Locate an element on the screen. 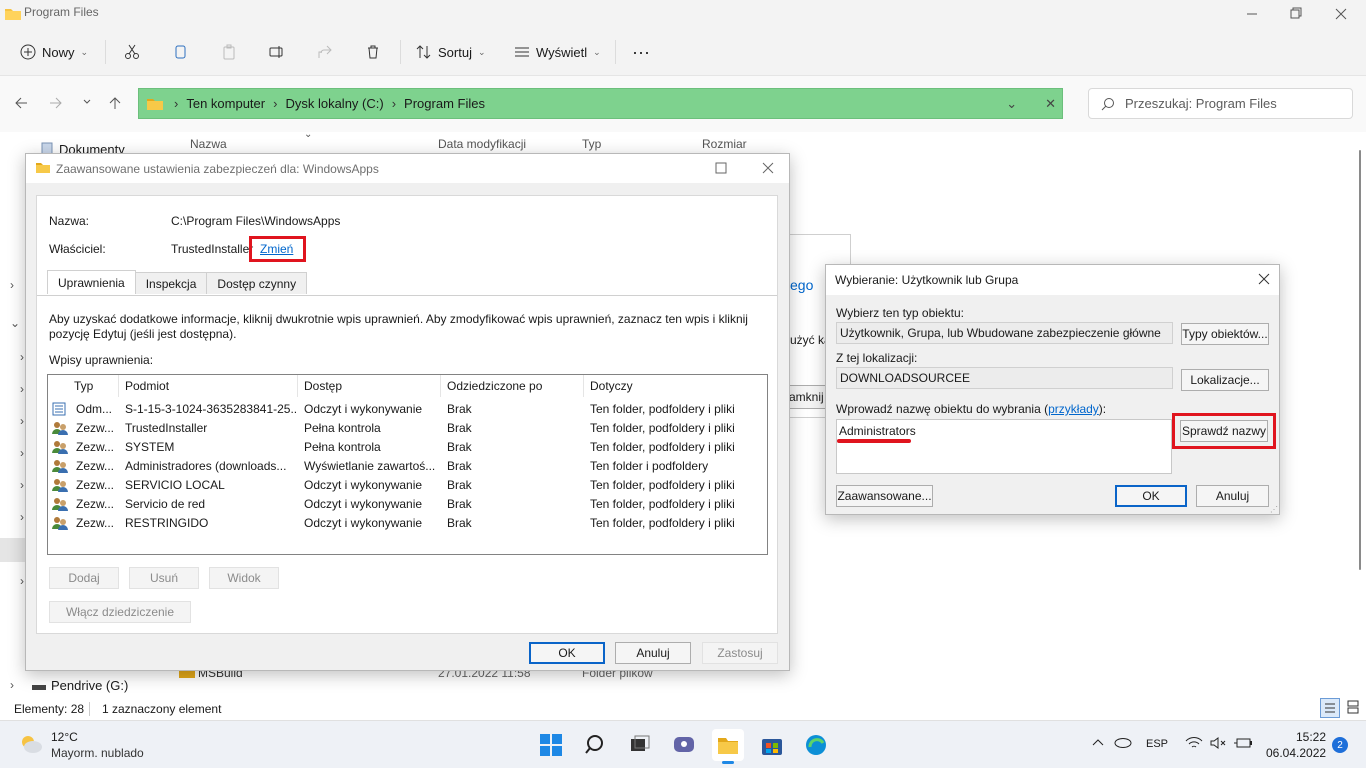 This screenshot has width=1366, height=768. column-date: Data modyfikacji is located at coordinates (482, 144).